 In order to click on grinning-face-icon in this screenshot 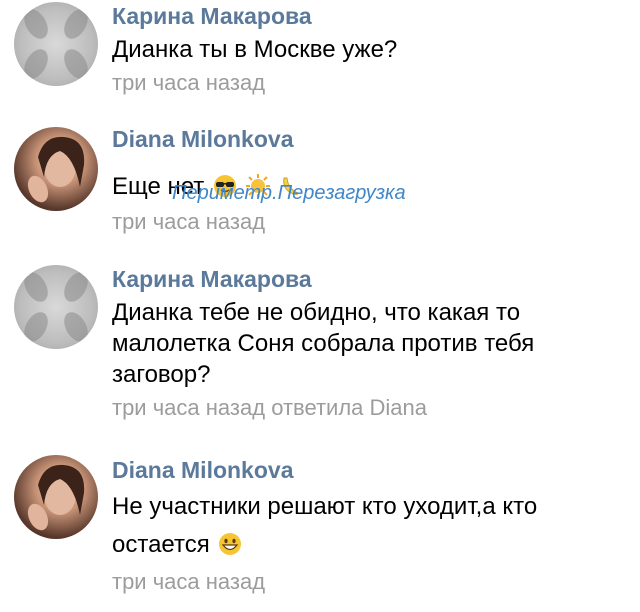, I will do `click(230, 544)`.